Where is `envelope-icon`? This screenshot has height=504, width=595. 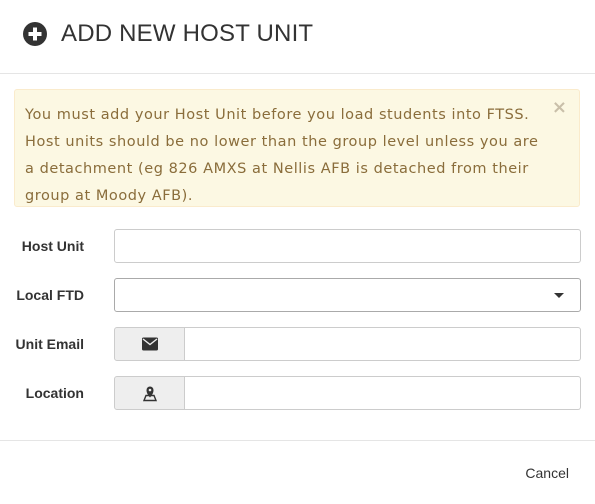
envelope-icon is located at coordinates (149, 344).